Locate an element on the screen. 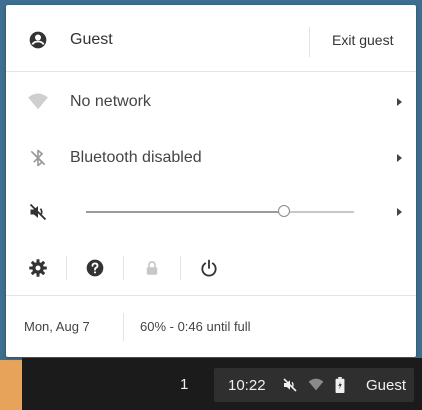  bluetooth-label: Bluetooth disabled is located at coordinates (136, 157).